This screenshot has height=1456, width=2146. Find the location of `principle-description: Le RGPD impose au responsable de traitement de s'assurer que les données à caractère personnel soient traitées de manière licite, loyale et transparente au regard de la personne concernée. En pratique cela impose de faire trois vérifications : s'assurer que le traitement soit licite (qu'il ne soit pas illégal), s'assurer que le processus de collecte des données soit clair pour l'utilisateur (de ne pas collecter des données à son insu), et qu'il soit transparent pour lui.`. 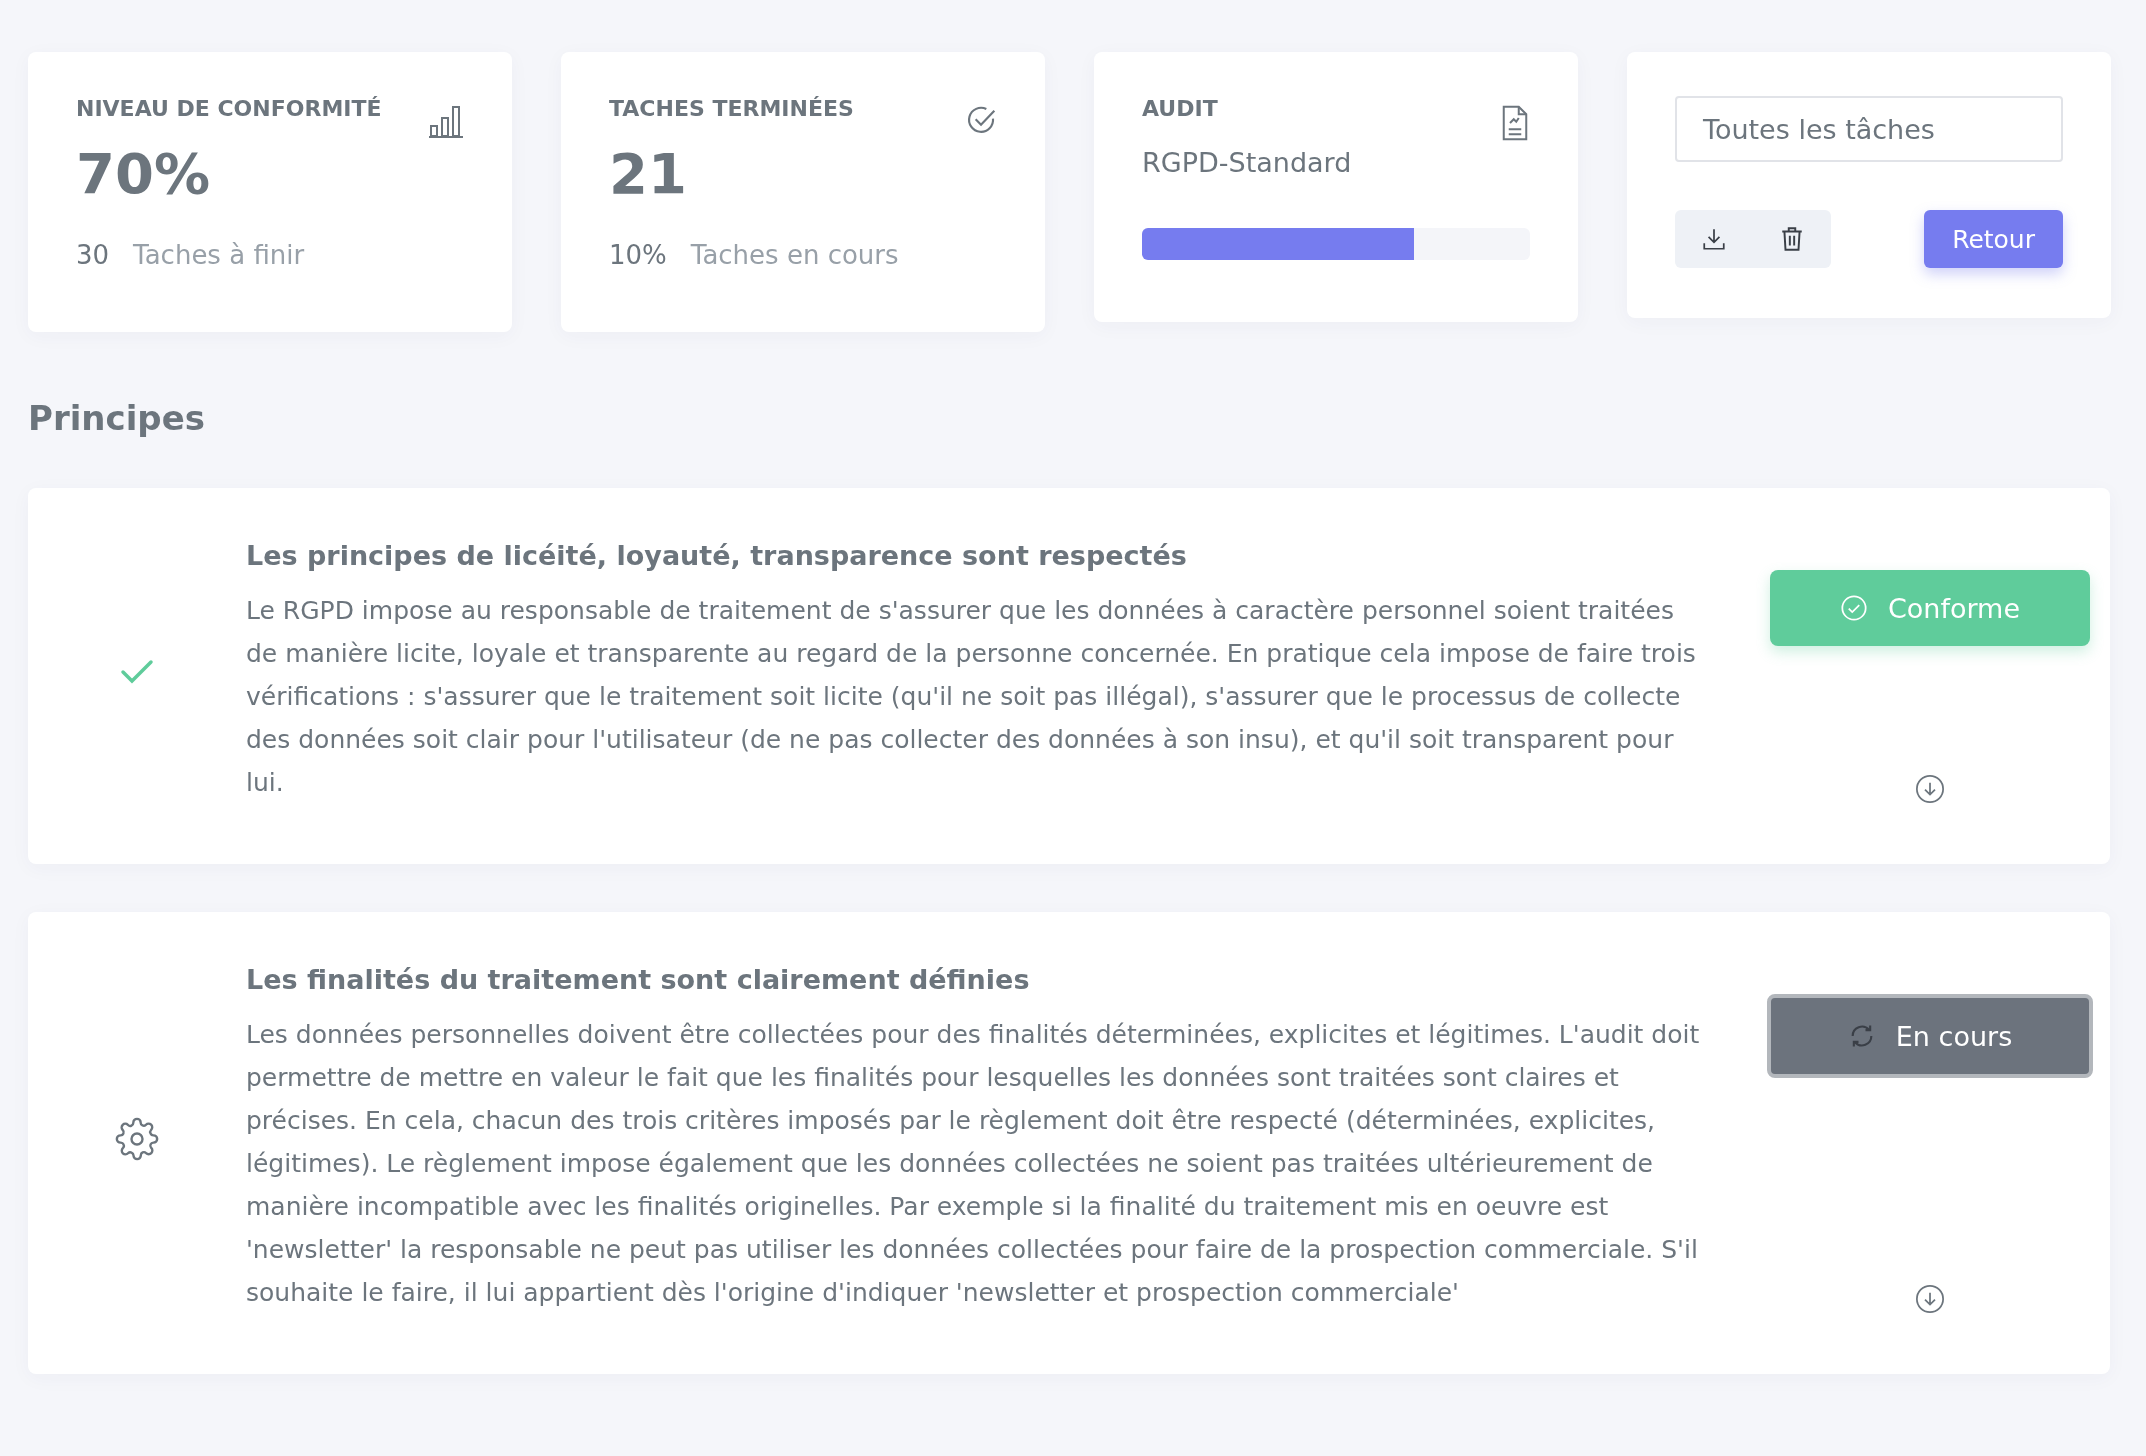

principle-description: Le RGPD impose au responsable de traitement de s'assurer que les données à caractère personnel soient traitées de manière licite, loyale et transparente au regard de la personne concernée. En pratique cela impose de faire trois vérifications : s'assurer que le traitement soit licite (qu'il ne soit pas illégal), s'assurer que le processus de collecte des données soit clair pour l'utilisateur (de ne pas collecter des données à son insu), et qu'il soit transparent pour lui. is located at coordinates (971, 697).